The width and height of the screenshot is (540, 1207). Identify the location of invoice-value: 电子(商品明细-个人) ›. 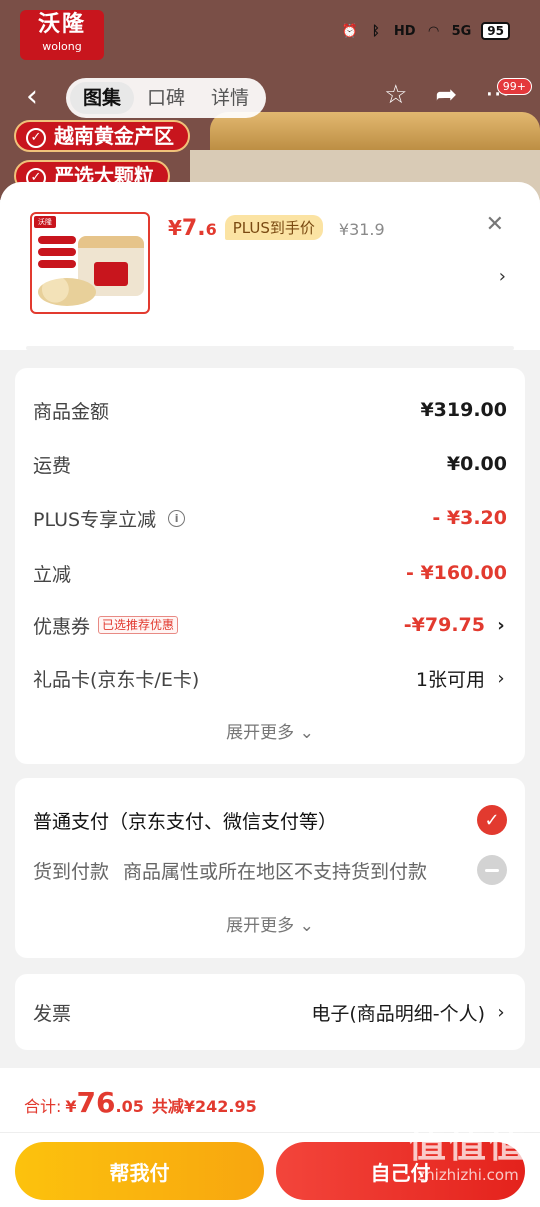
(409, 1012).